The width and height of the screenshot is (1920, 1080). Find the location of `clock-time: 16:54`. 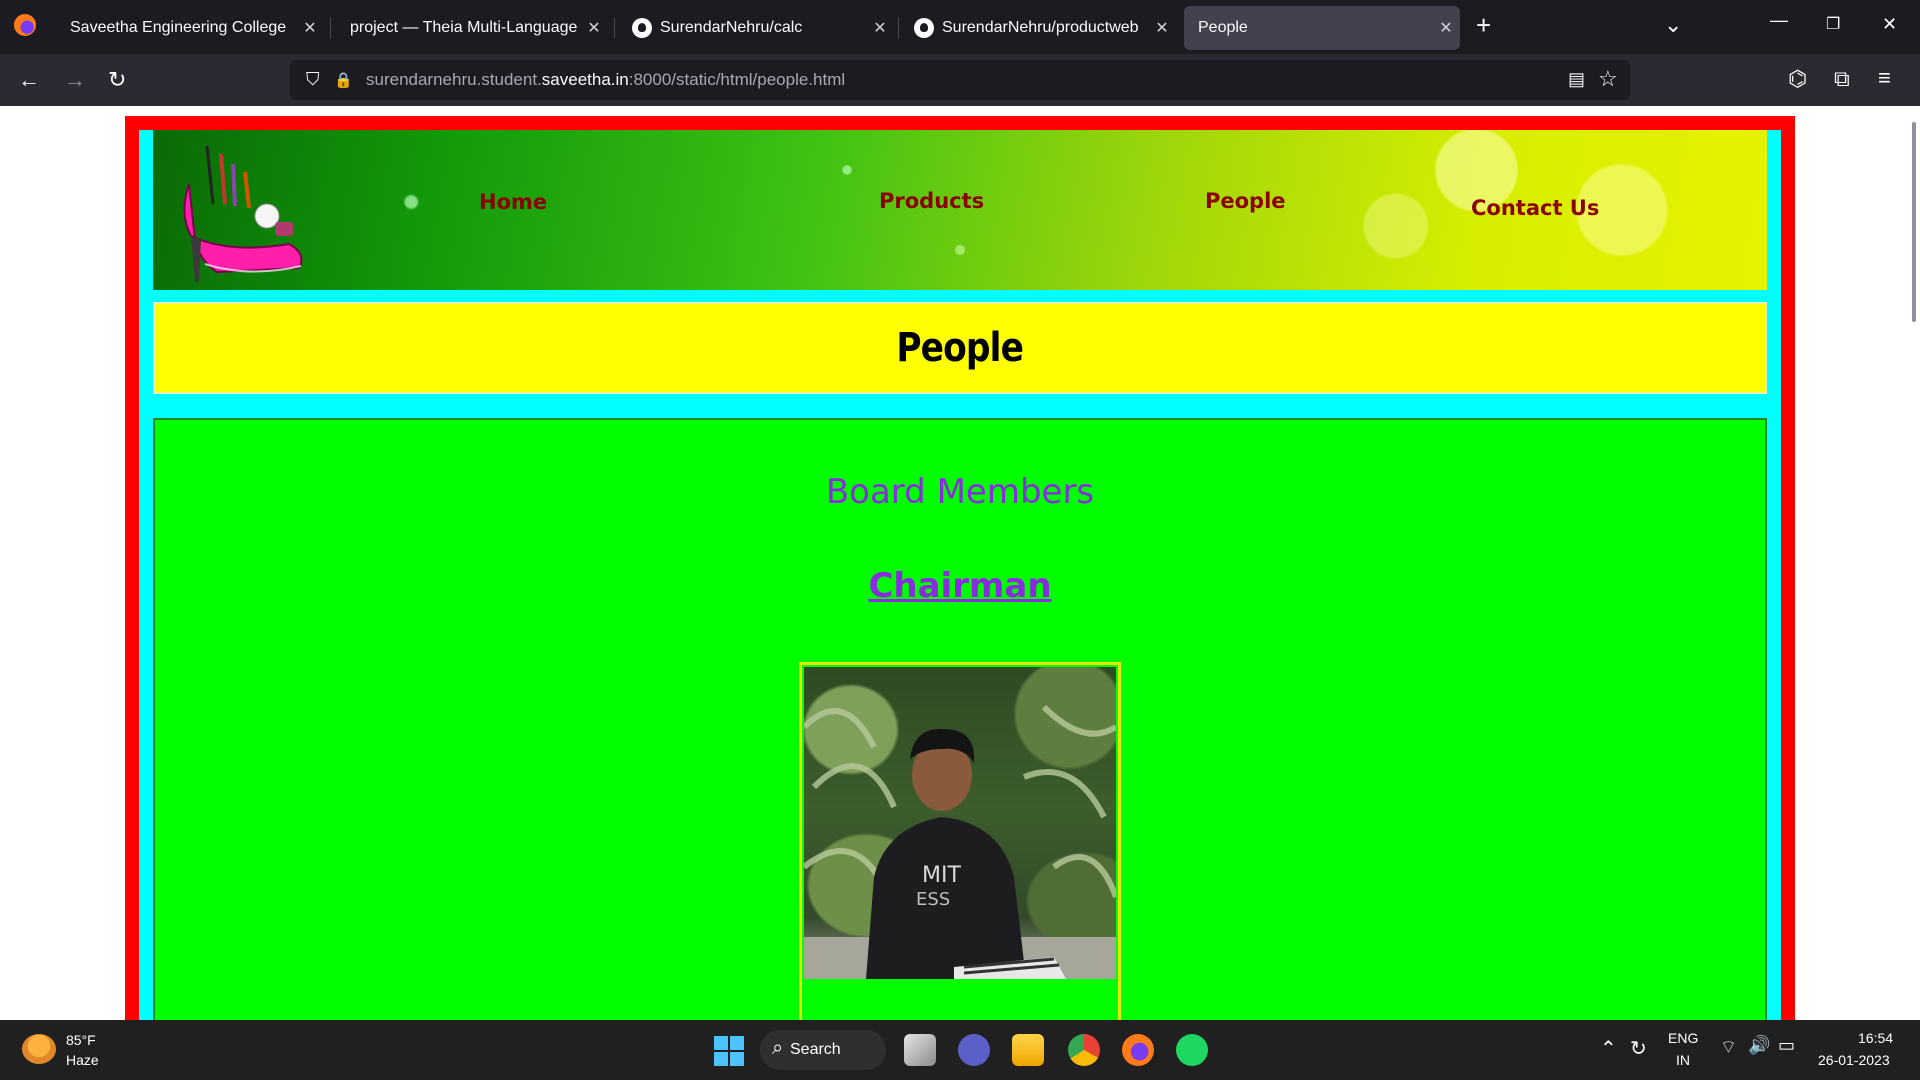

clock-time: 16:54 is located at coordinates (1875, 1038).